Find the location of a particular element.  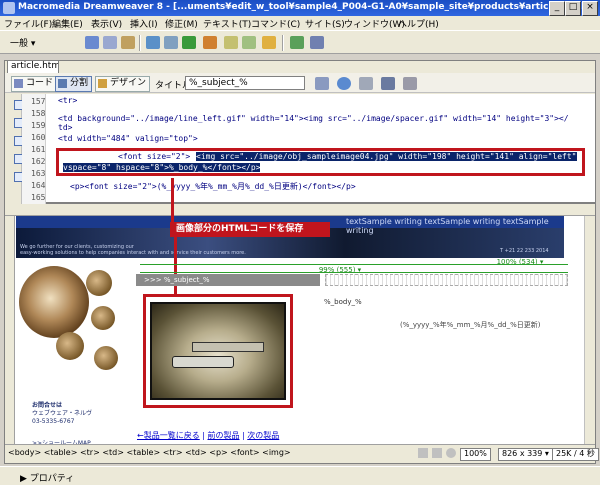

product-image is located at coordinates (218, 351).